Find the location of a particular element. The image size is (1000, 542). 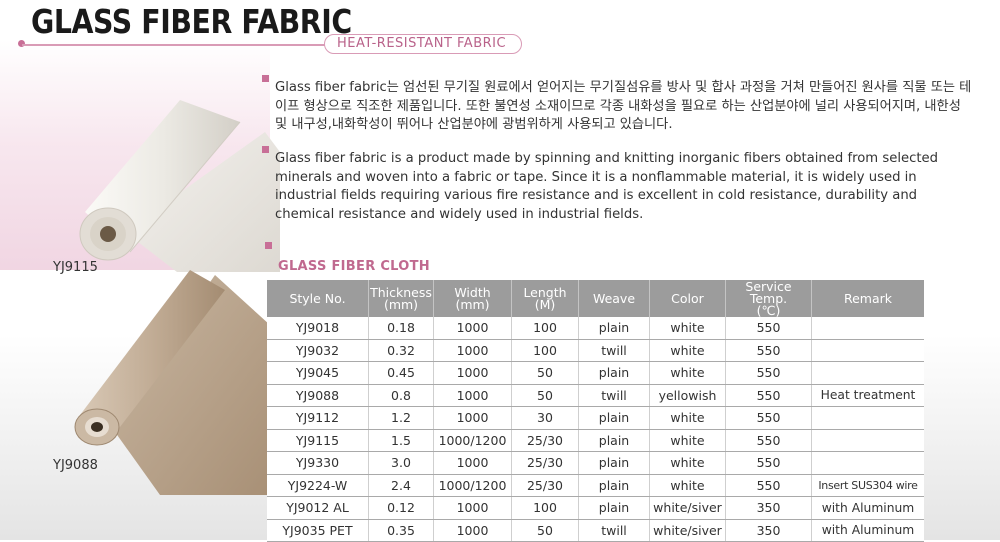

cell-thickness: 0.12 is located at coordinates (401, 508).